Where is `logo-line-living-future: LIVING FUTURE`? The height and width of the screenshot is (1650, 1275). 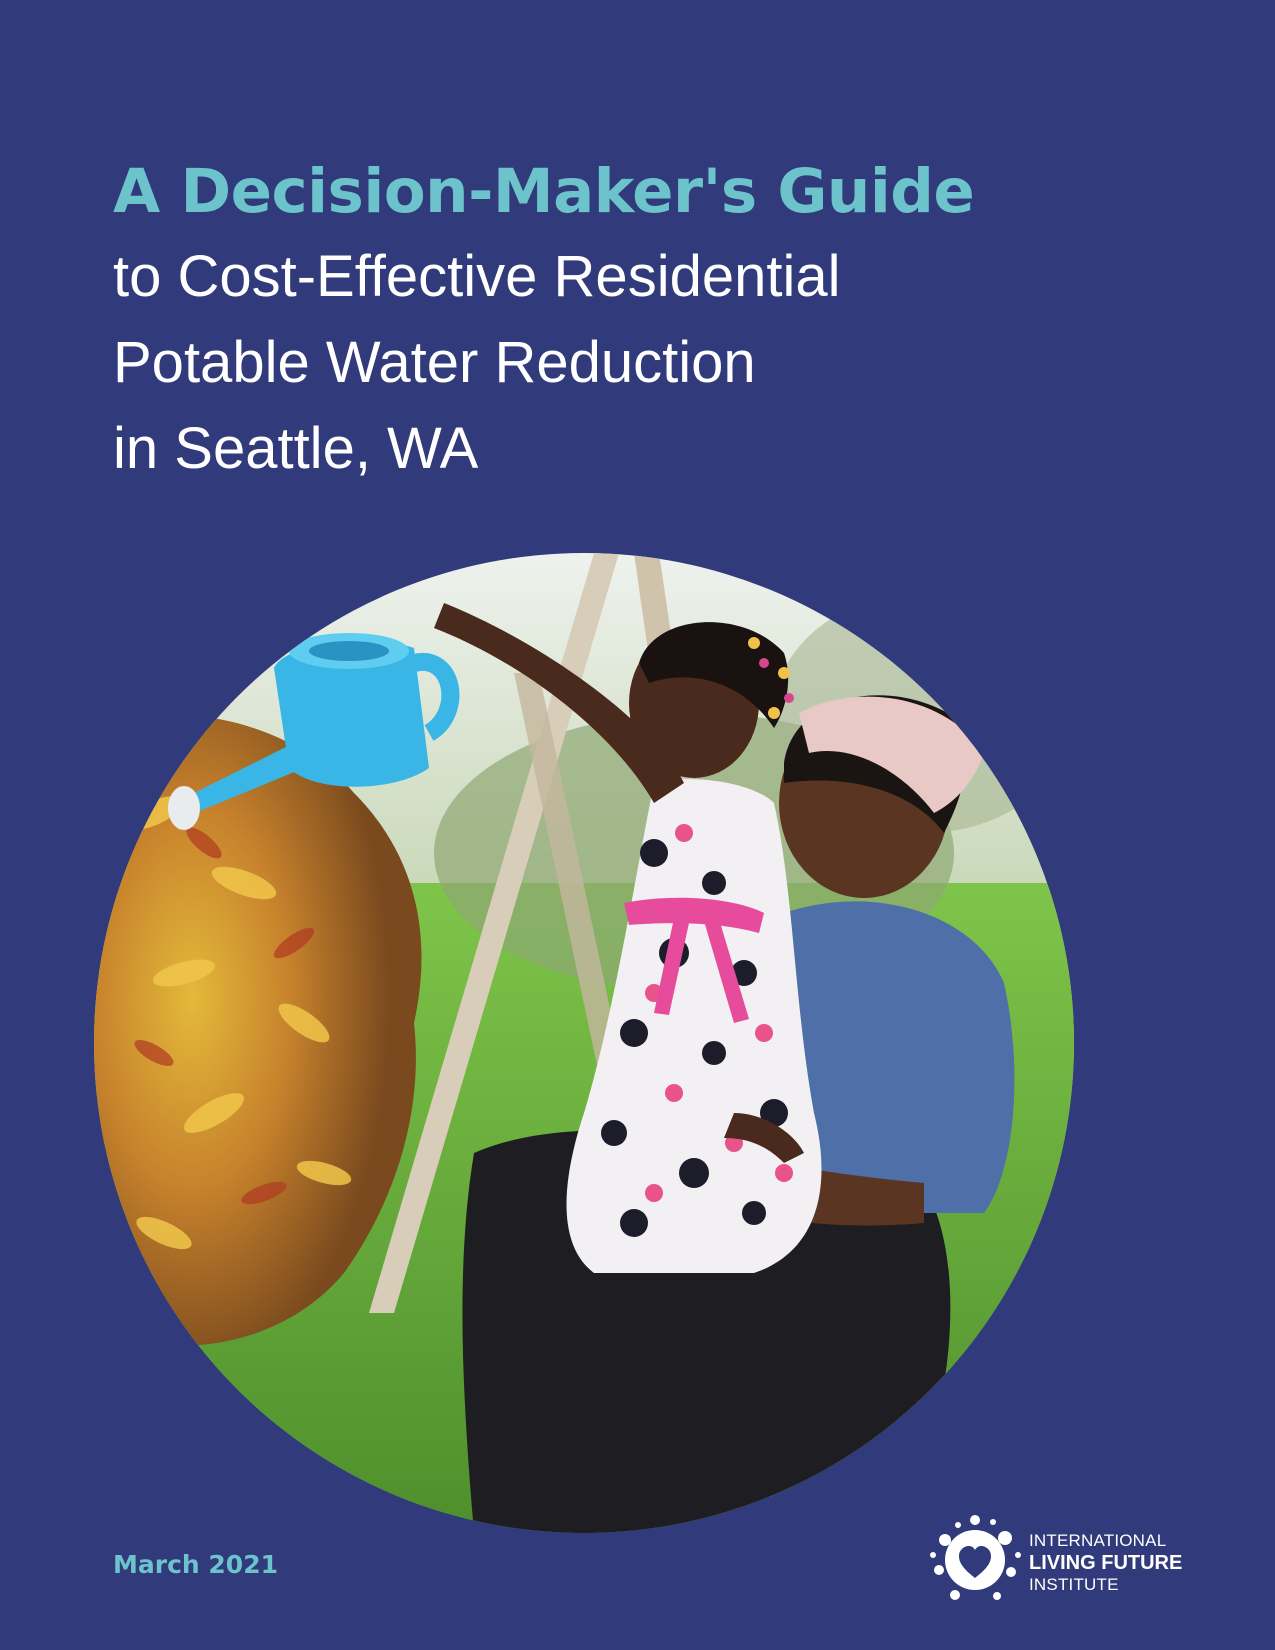 logo-line-living-future: LIVING FUTURE is located at coordinates (1106, 1563).